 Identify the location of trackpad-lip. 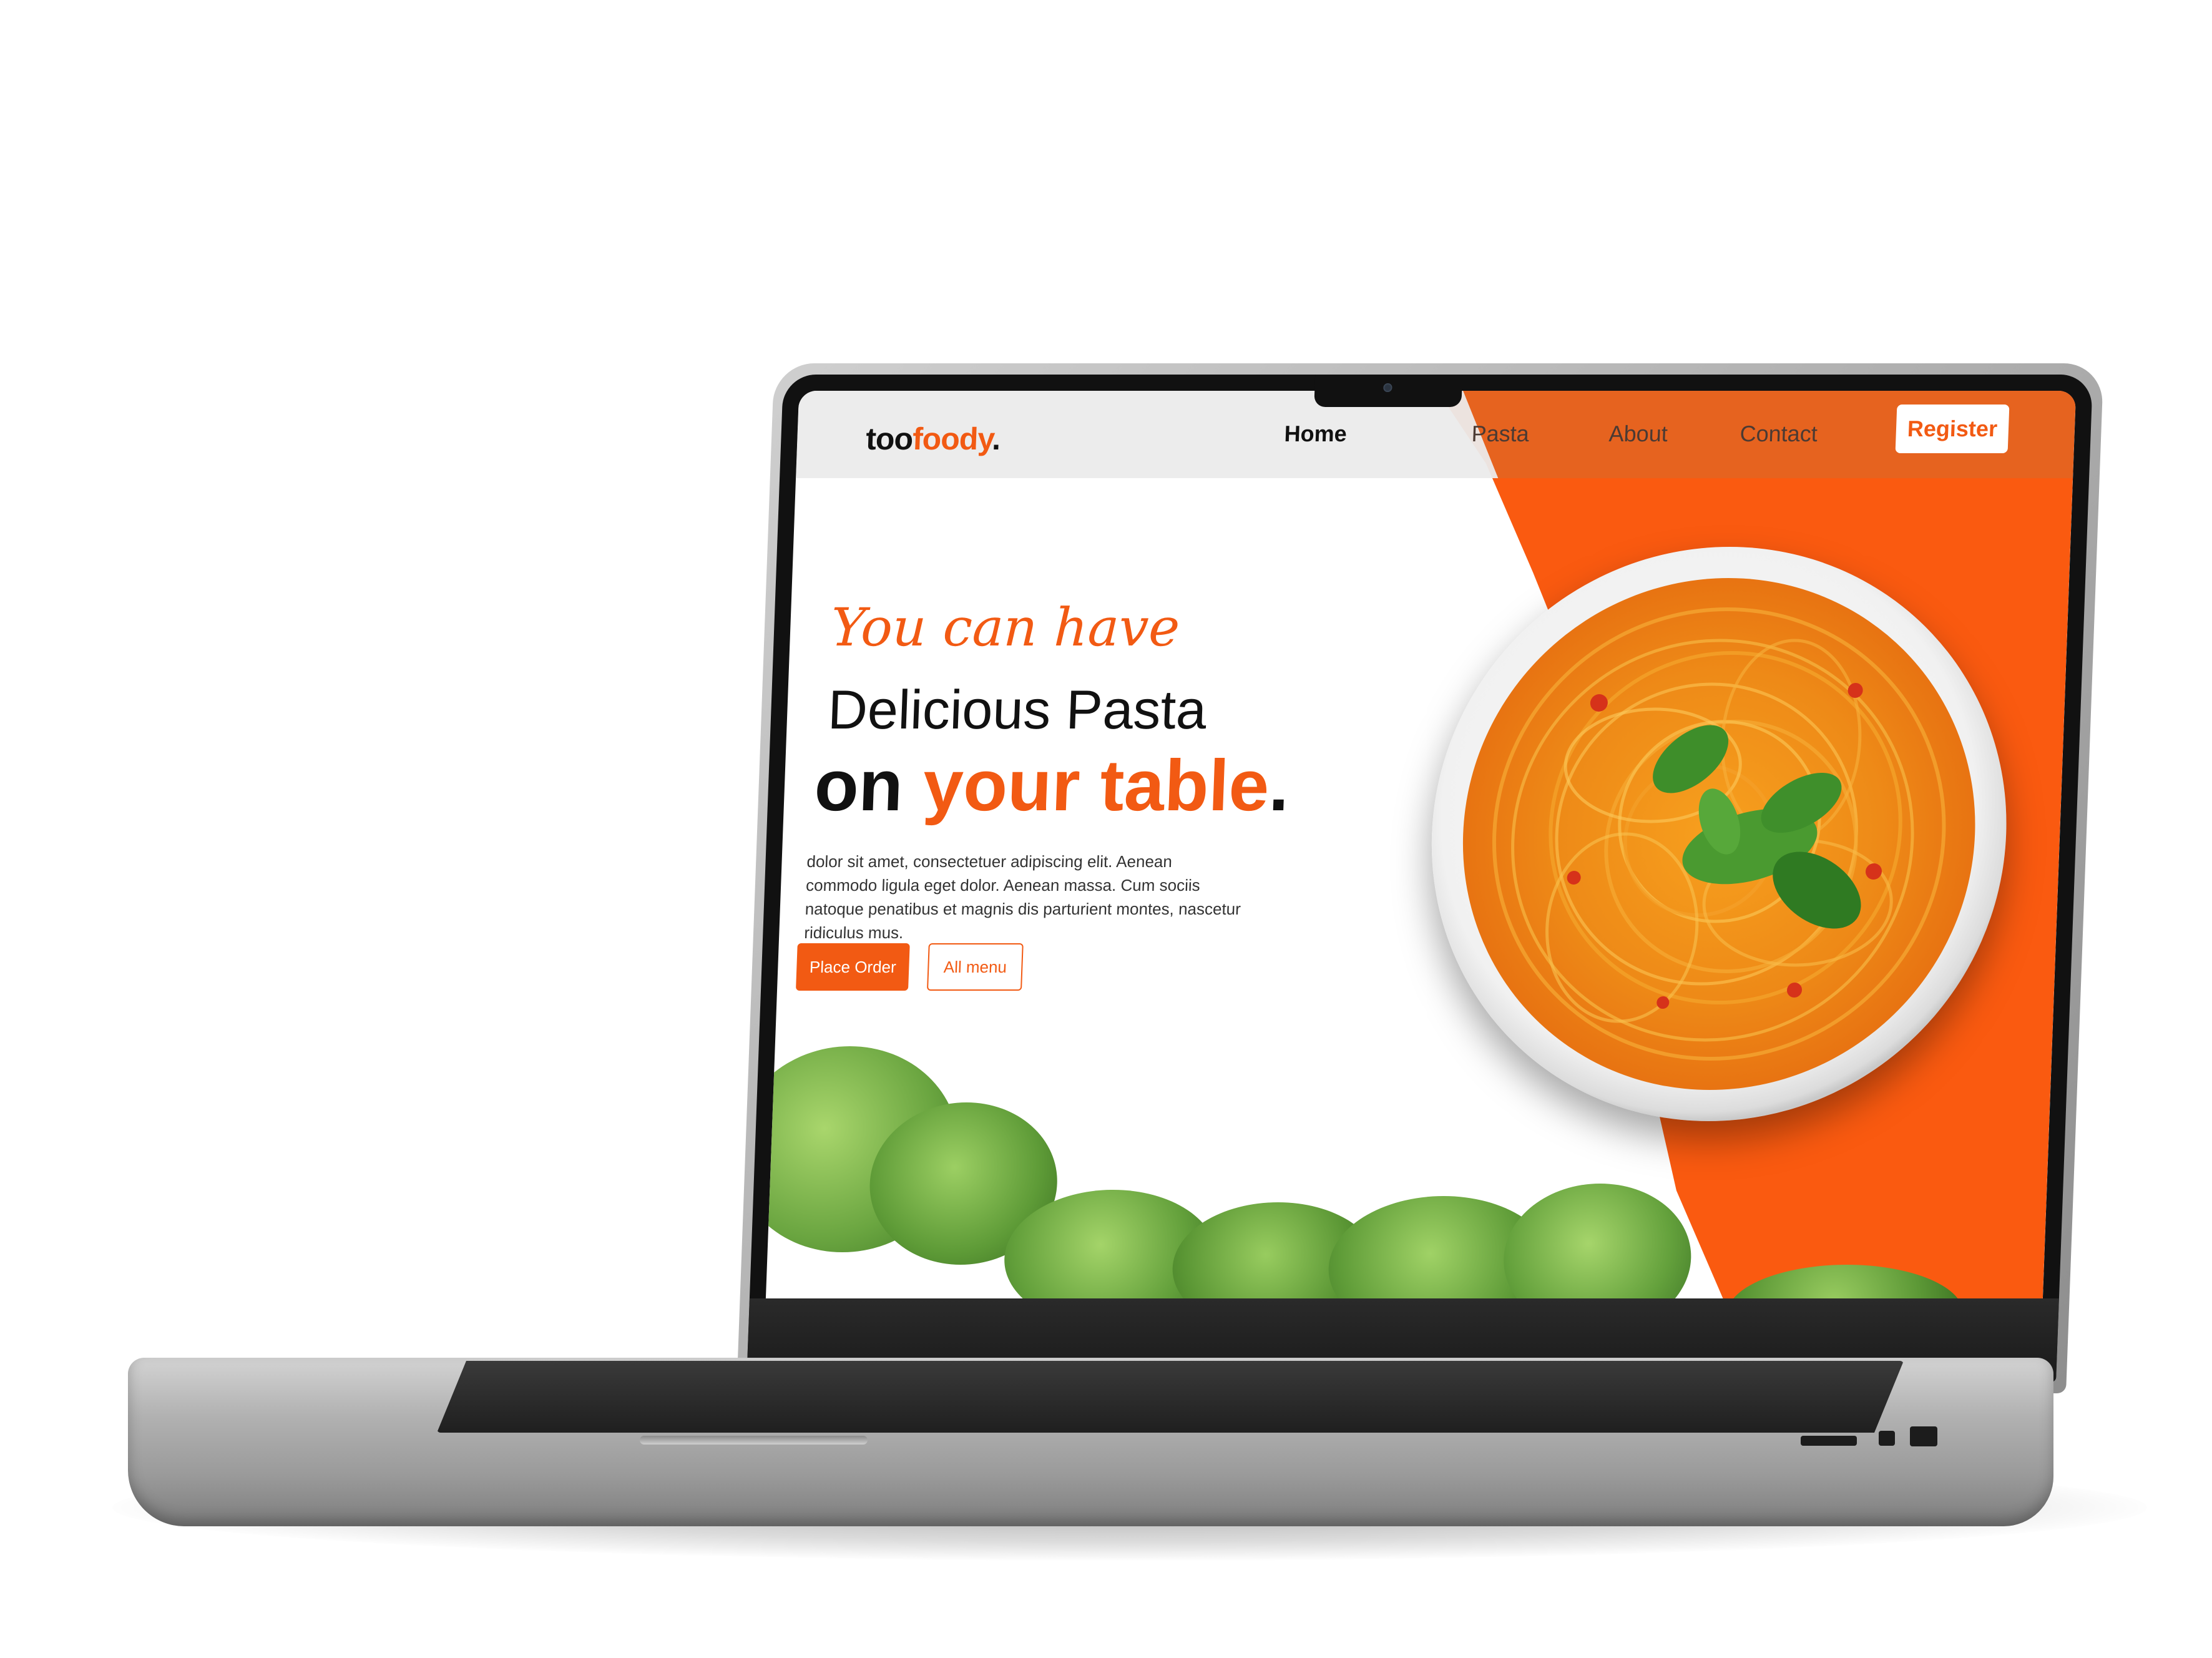
(754, 1440).